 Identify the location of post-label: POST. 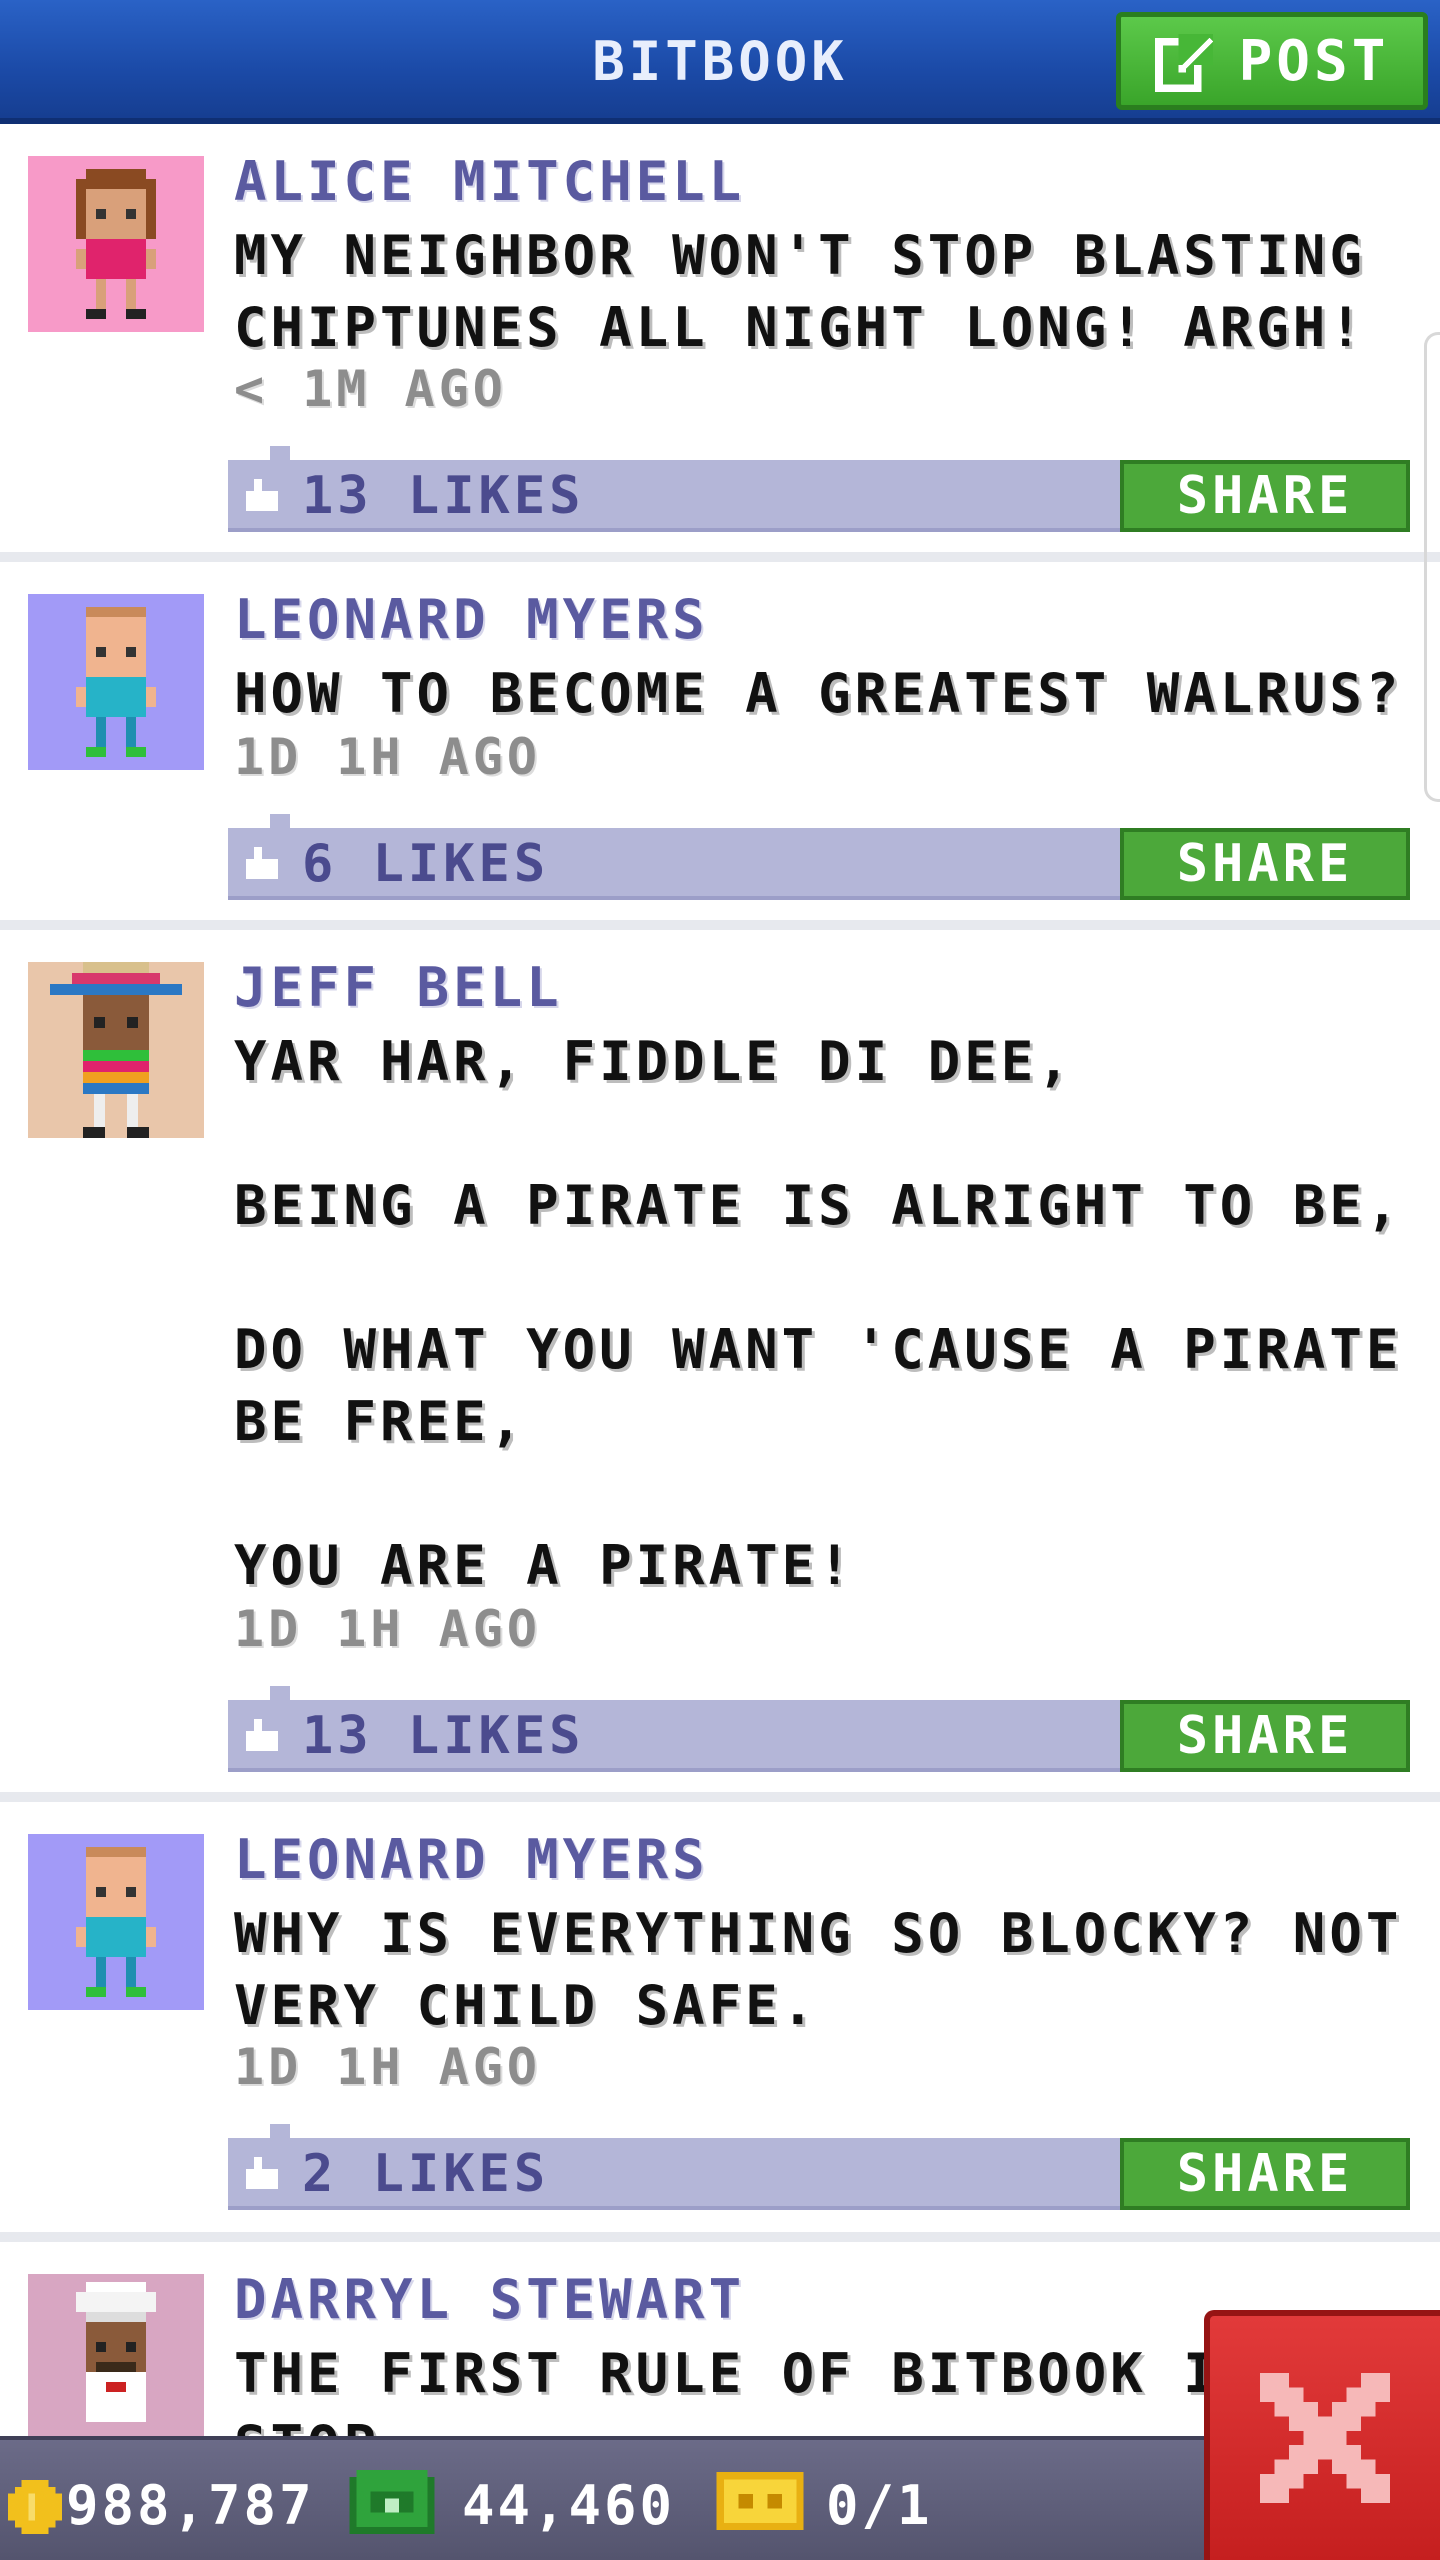
(1314, 61).